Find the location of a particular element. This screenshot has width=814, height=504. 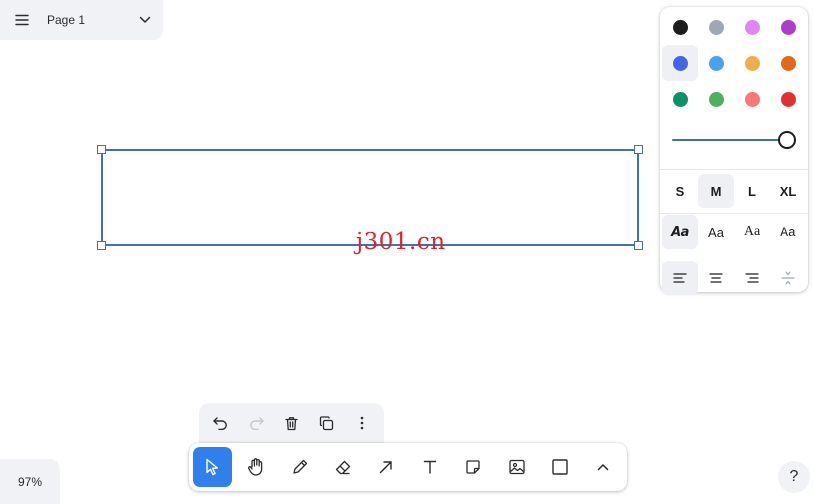

color-swatch-blue is located at coordinates (680, 63).